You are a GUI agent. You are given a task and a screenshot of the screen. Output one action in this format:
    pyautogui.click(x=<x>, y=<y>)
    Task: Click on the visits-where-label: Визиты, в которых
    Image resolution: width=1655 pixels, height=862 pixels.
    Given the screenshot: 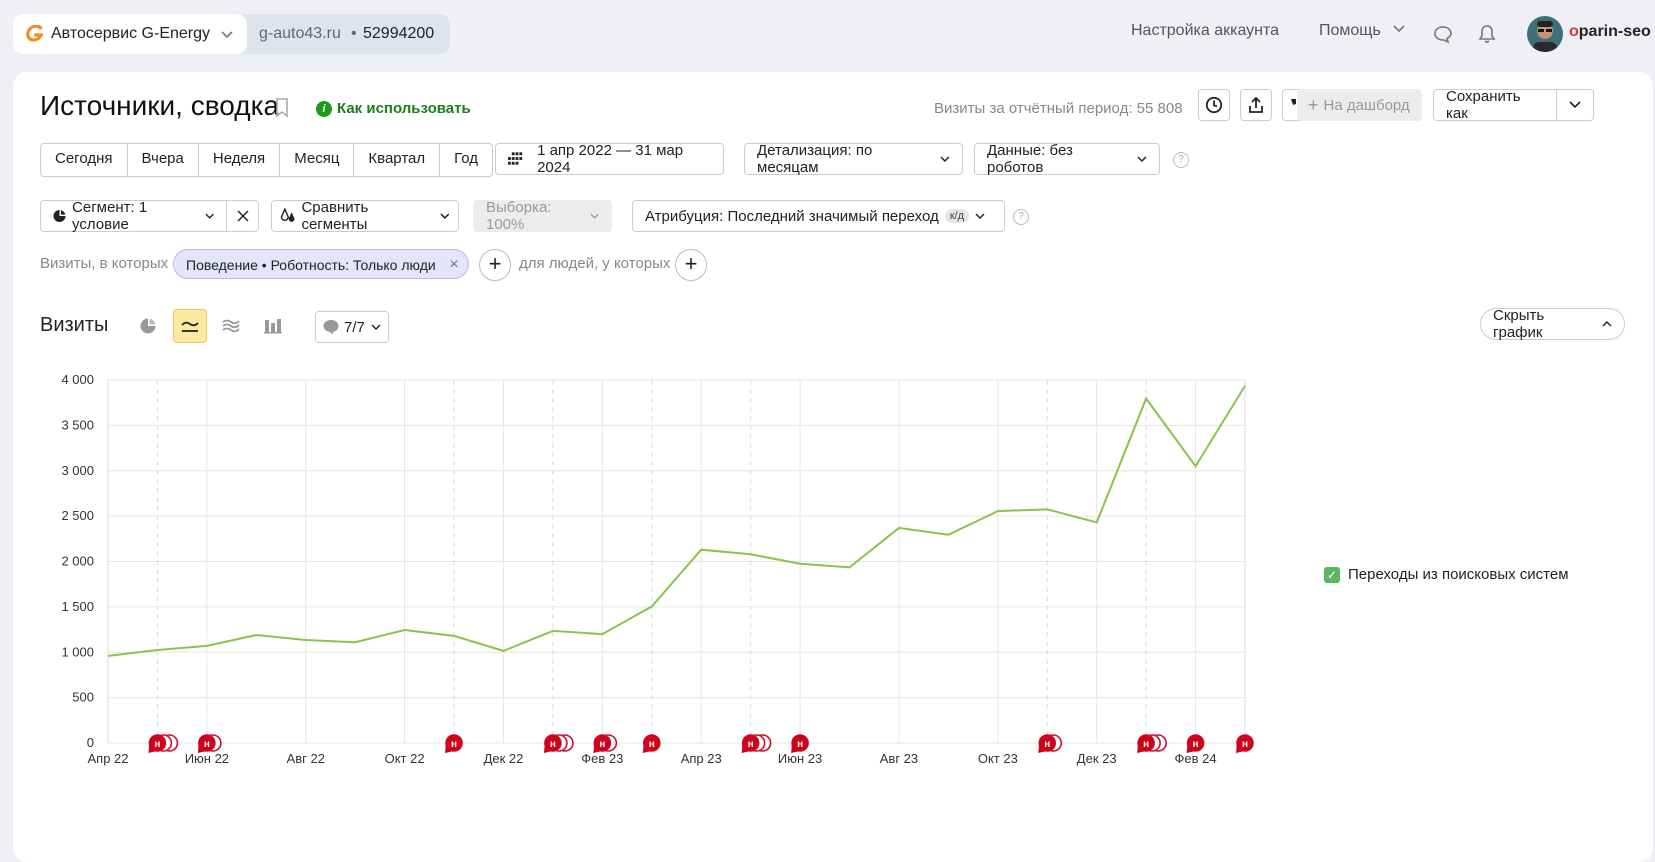 What is the action you would take?
    pyautogui.click(x=104, y=263)
    